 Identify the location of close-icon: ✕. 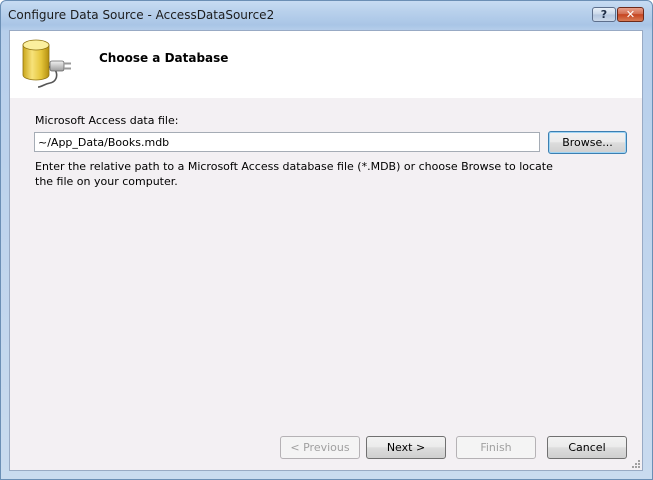
(630, 14).